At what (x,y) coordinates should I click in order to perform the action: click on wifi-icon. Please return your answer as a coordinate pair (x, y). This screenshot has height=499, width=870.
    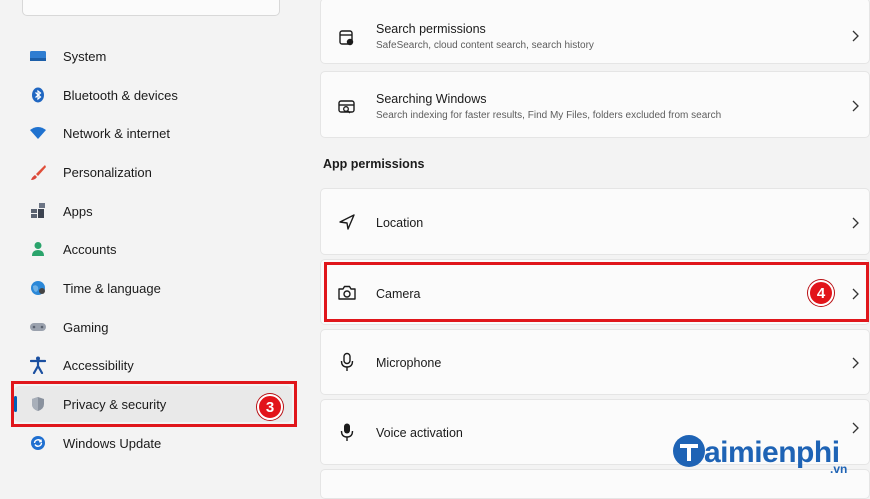
    Looking at the image, I should click on (38, 133).